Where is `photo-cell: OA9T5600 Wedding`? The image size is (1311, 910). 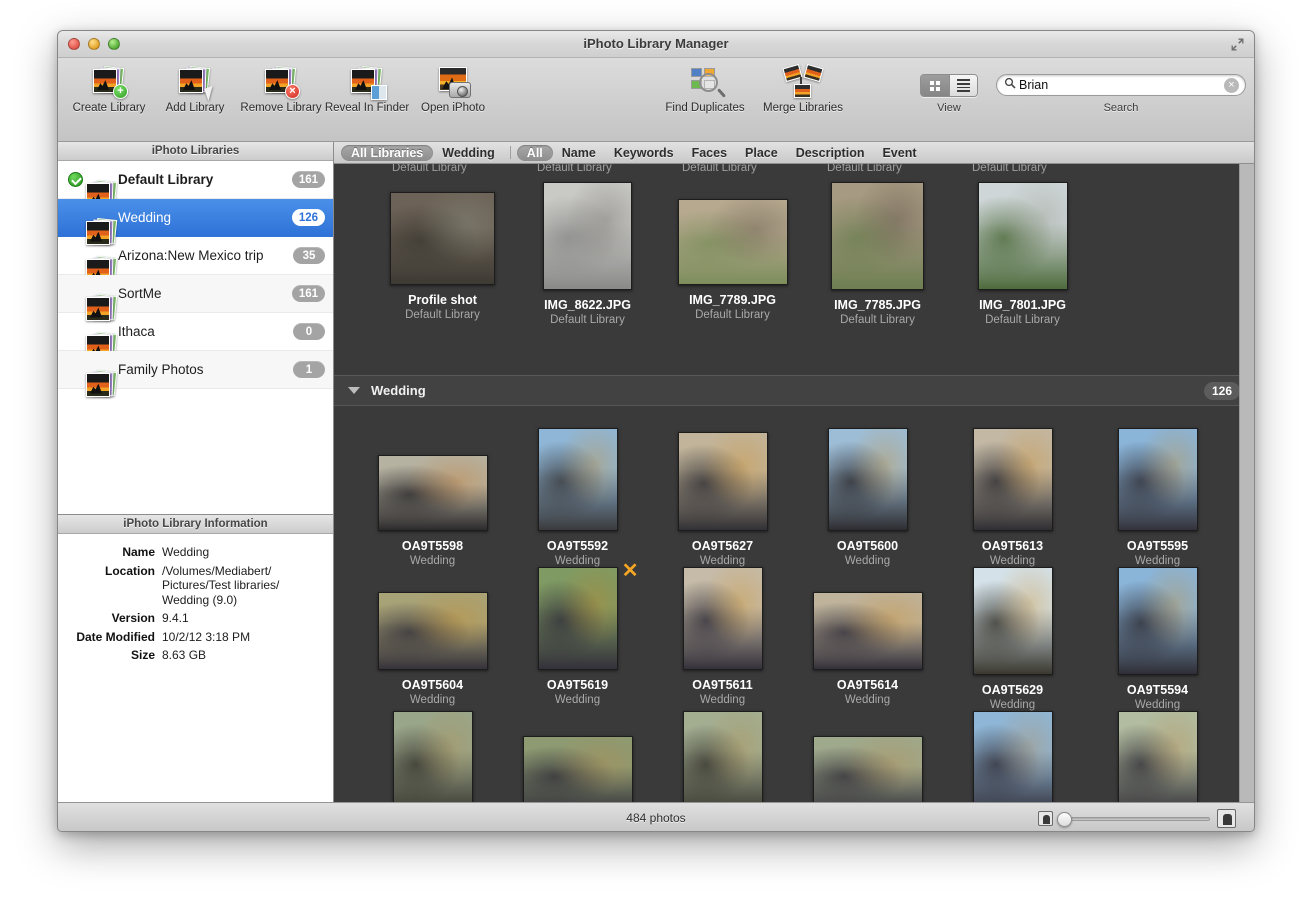
photo-cell: OA9T5600 Wedding is located at coordinates (867, 497).